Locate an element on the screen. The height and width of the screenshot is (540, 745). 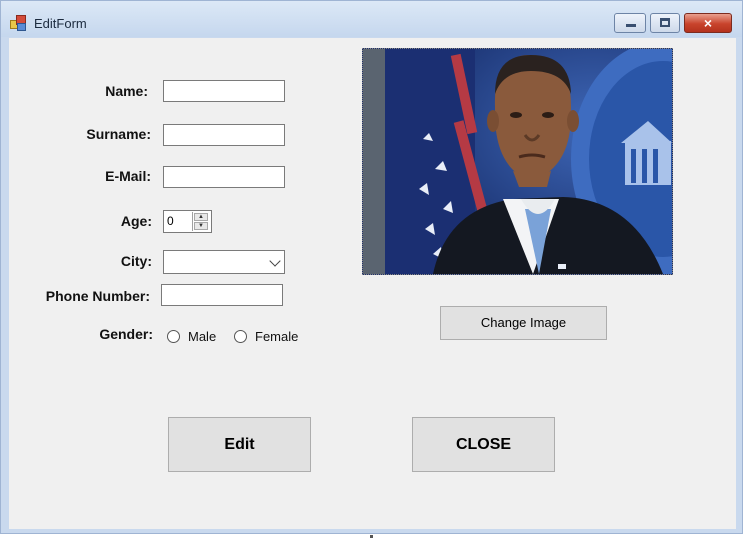
close-window-button: × is located at coordinates (708, 23).